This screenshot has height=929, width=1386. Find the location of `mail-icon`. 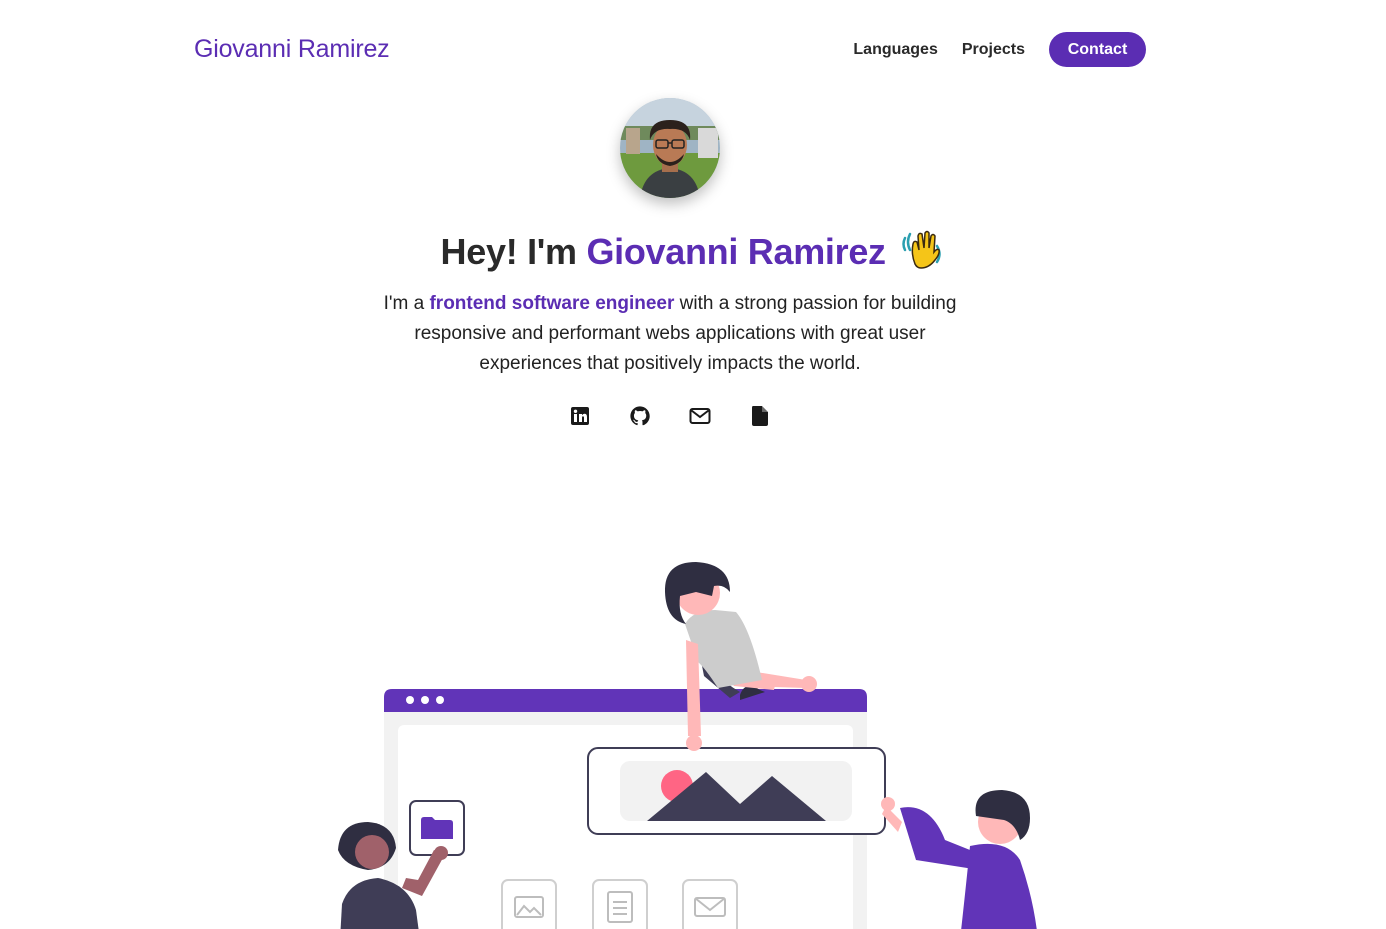

mail-icon is located at coordinates (700, 418).